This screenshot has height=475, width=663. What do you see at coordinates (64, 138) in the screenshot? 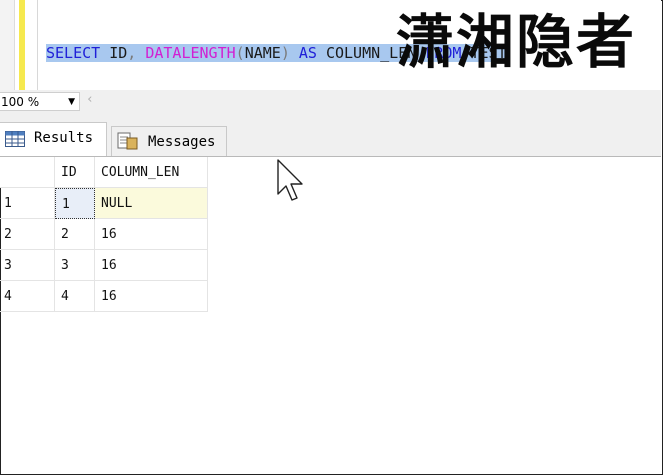
I see `tab-results-label: Results` at bounding box center [64, 138].